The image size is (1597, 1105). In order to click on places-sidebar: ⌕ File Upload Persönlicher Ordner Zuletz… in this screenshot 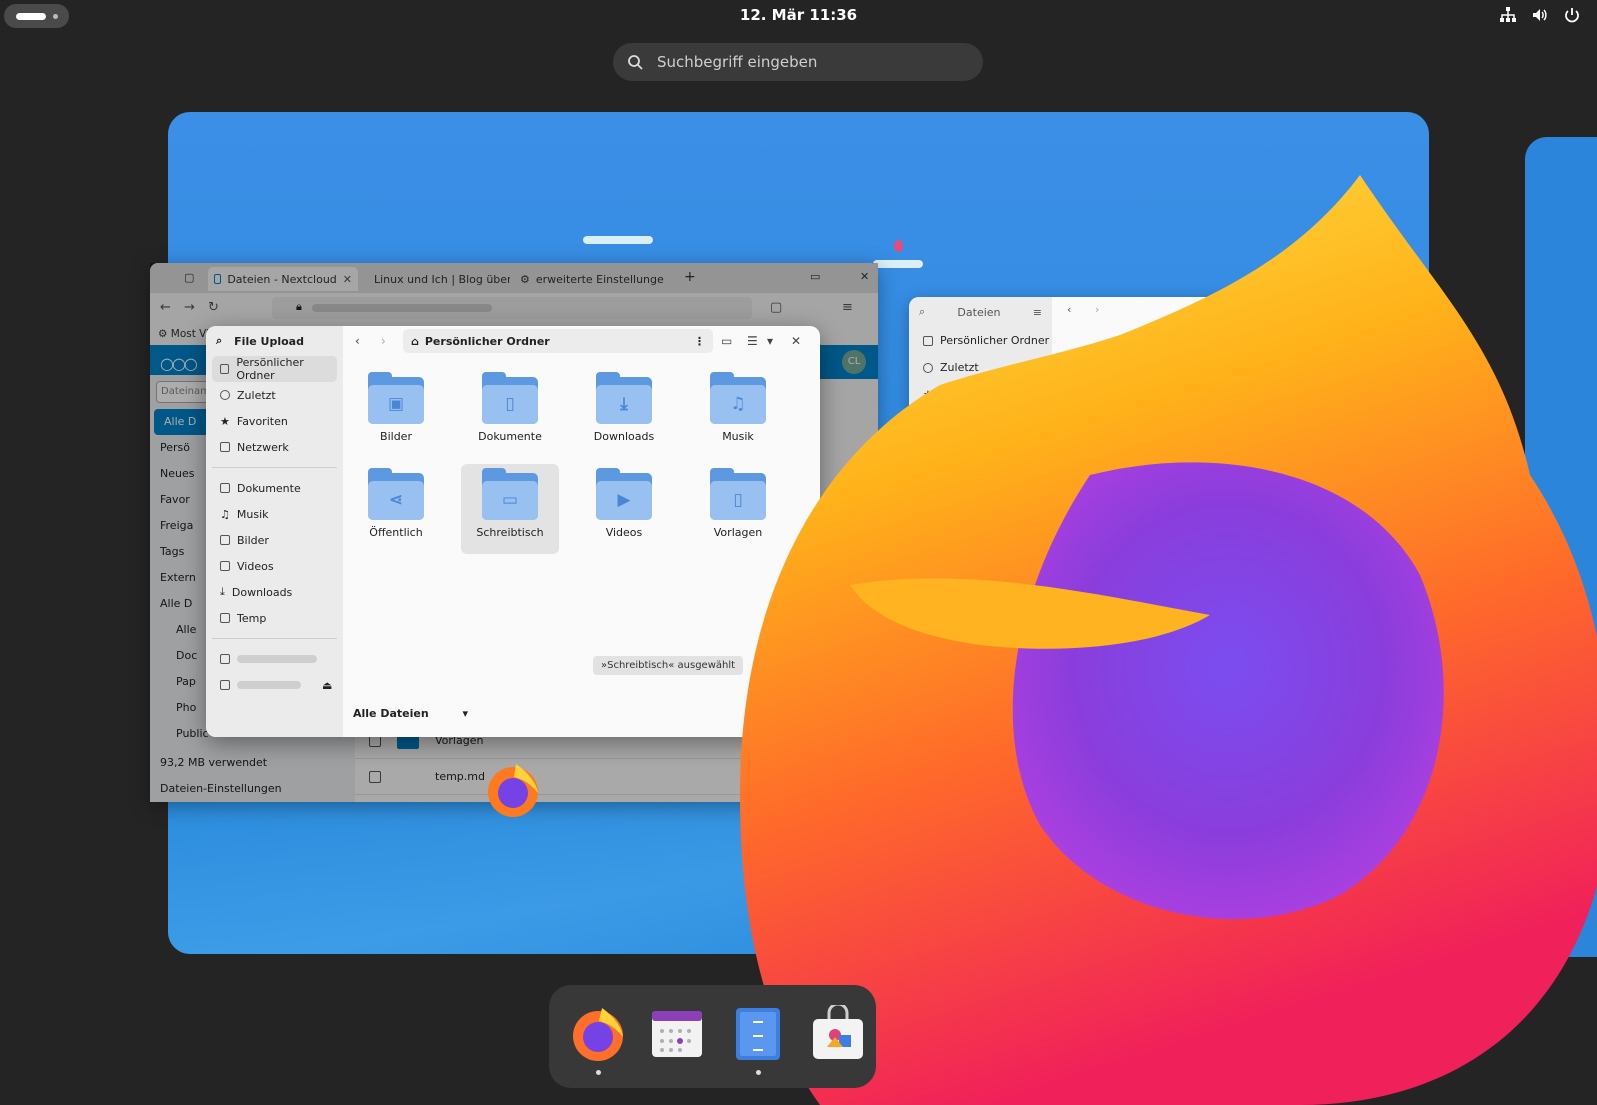, I will do `click(274, 531)`.